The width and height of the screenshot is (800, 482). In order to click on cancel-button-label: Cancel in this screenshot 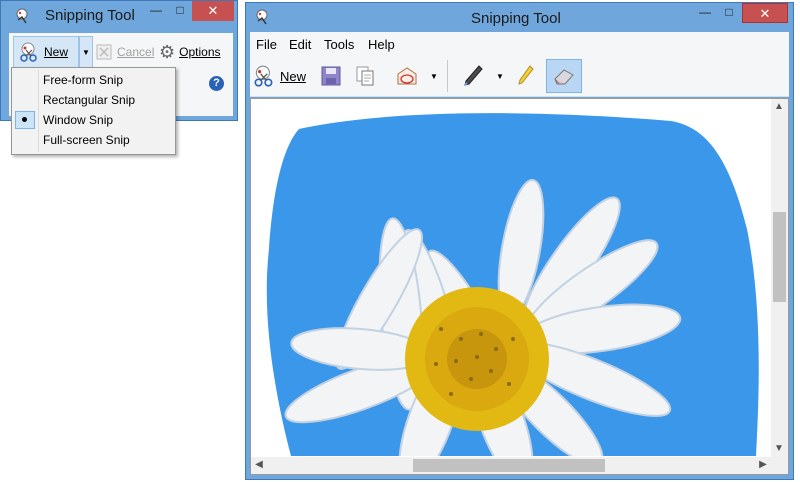, I will do `click(136, 52)`.